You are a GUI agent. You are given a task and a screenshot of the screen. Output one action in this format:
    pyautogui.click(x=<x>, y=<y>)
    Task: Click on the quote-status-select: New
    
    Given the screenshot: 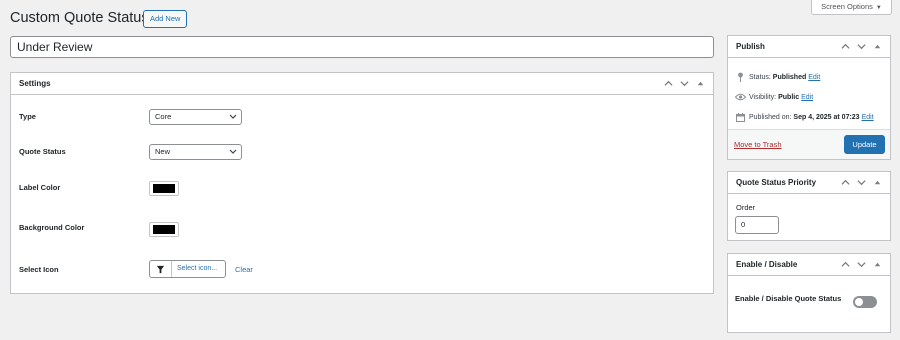 What is the action you would take?
    pyautogui.click(x=195, y=152)
    